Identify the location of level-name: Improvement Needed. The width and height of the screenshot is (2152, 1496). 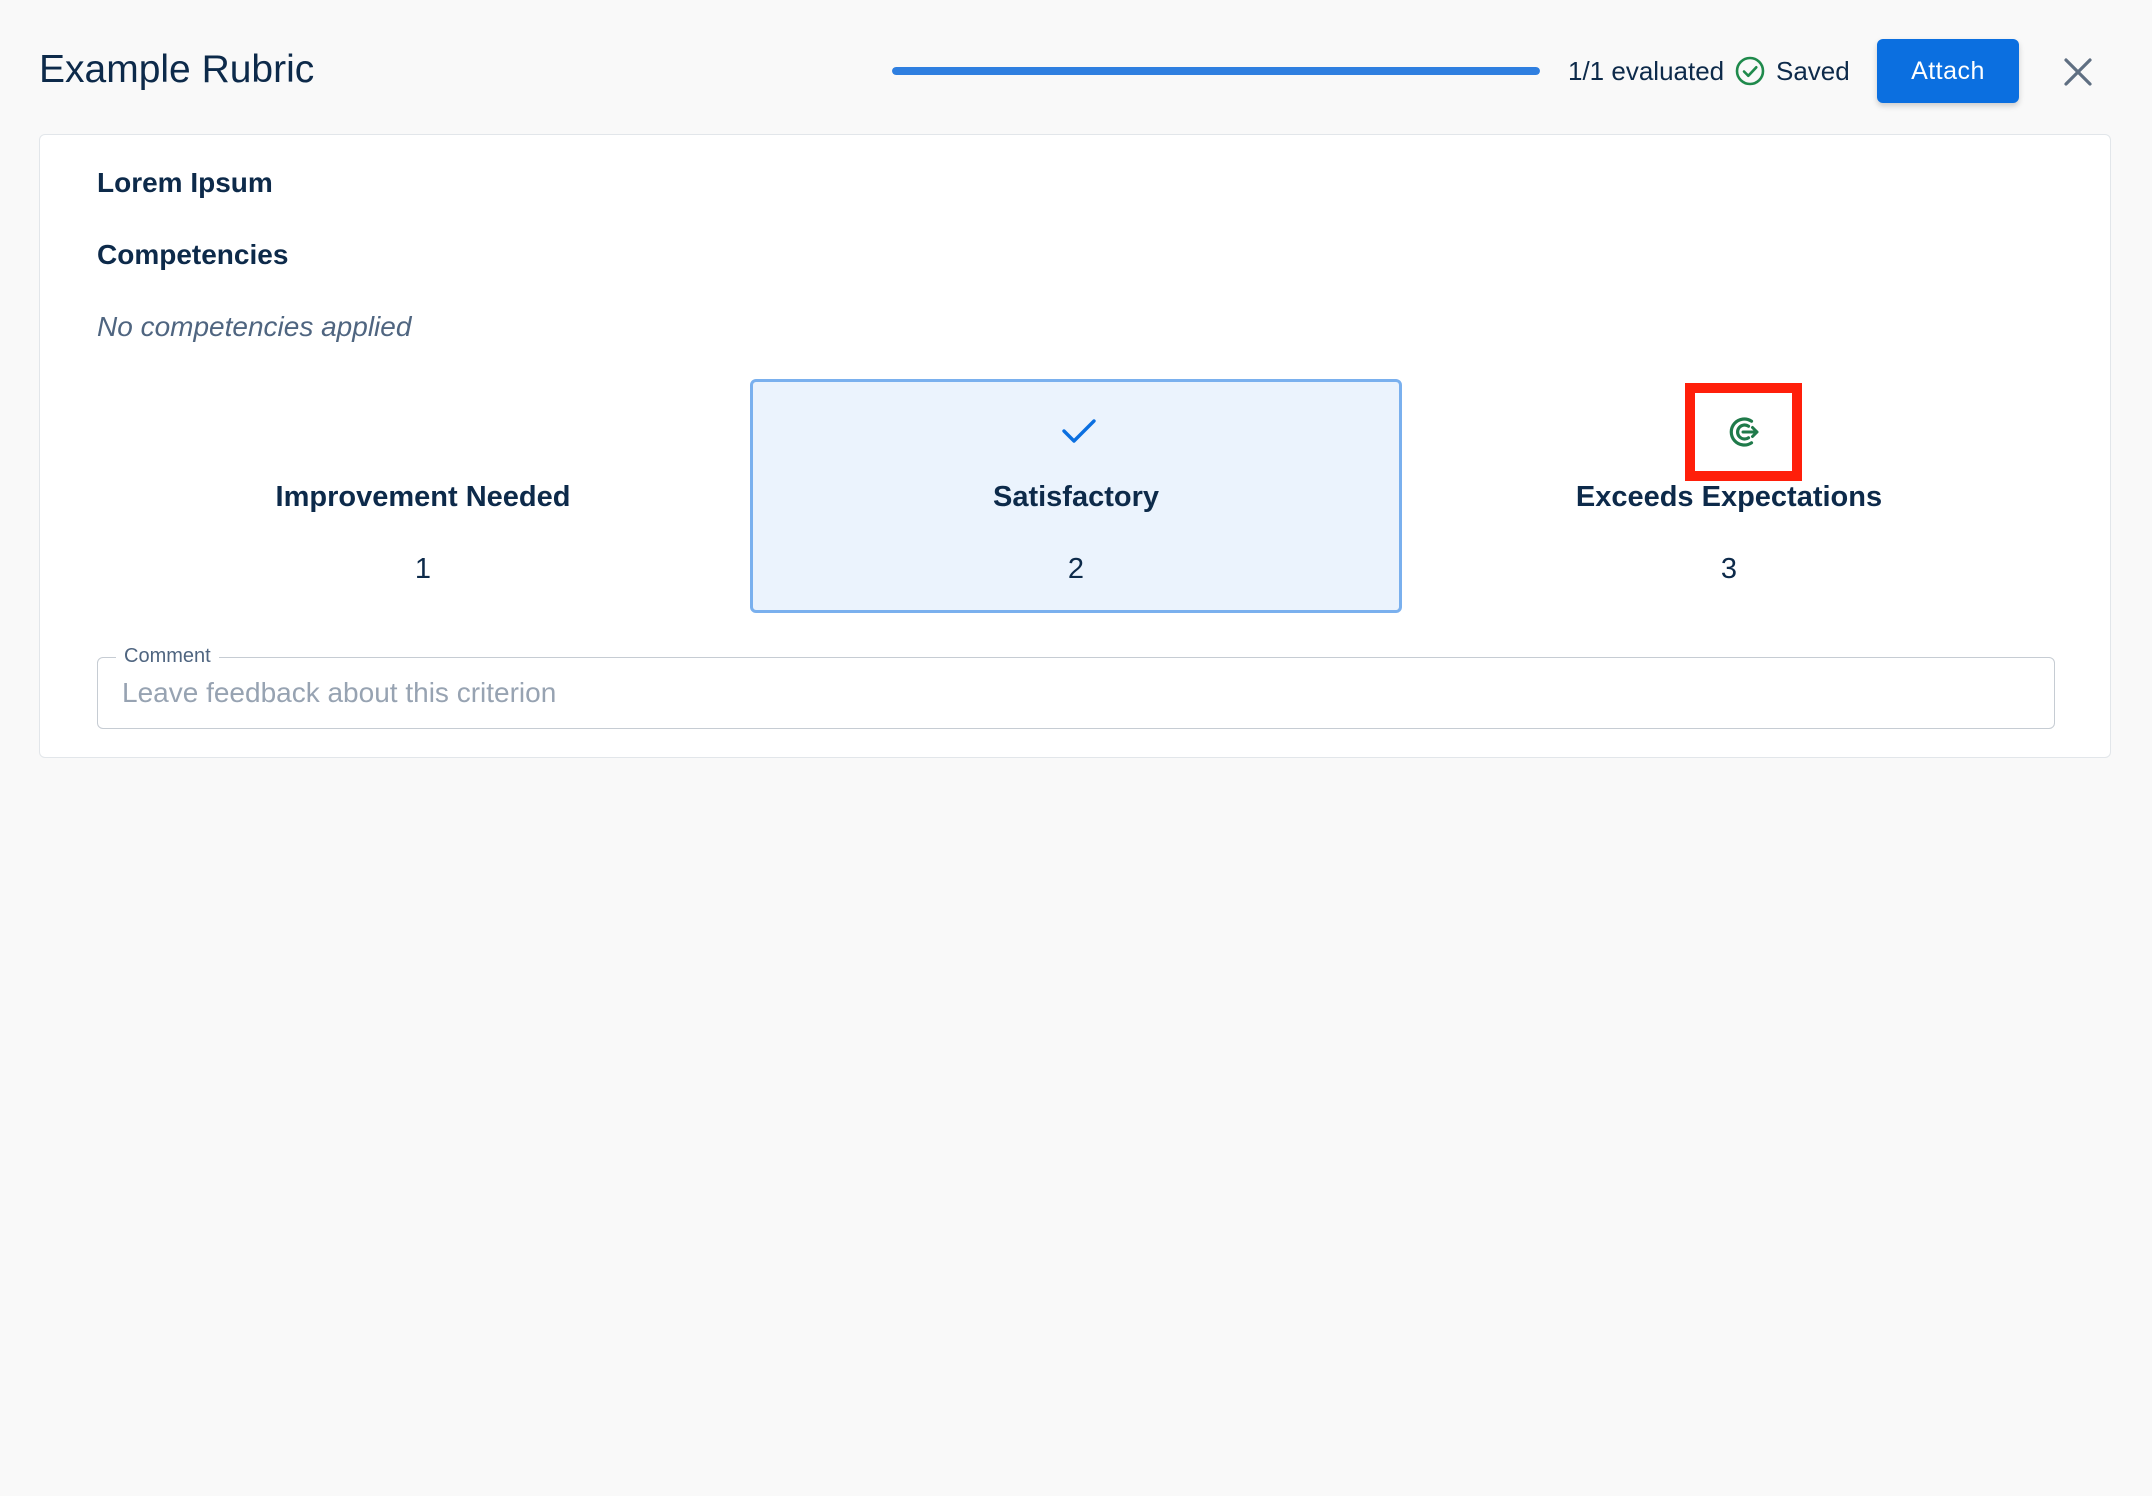
(423, 497).